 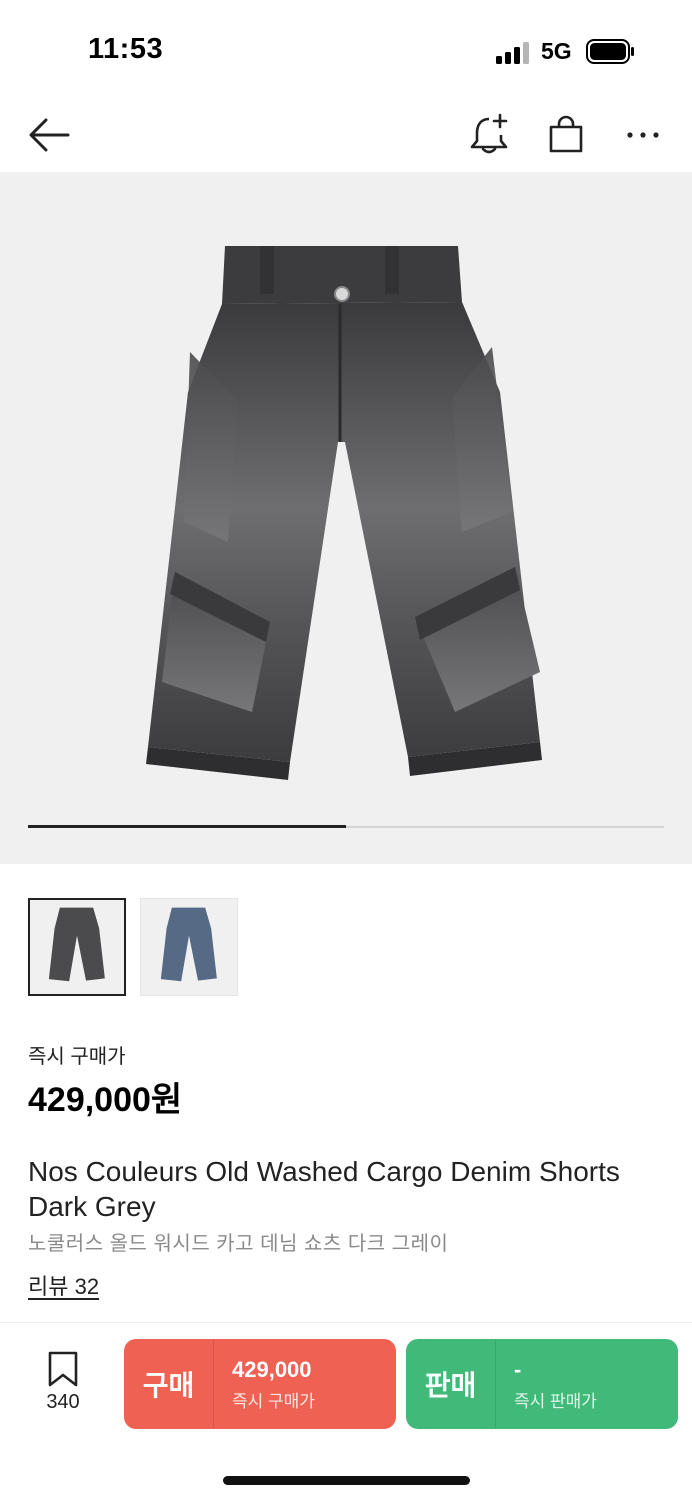 What do you see at coordinates (126, 49) in the screenshot?
I see `status-time: 11:53` at bounding box center [126, 49].